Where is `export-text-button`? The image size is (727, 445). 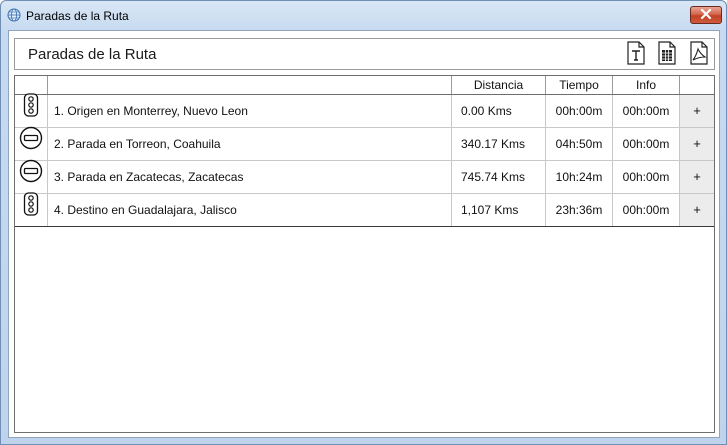
export-text-button is located at coordinates (635, 55).